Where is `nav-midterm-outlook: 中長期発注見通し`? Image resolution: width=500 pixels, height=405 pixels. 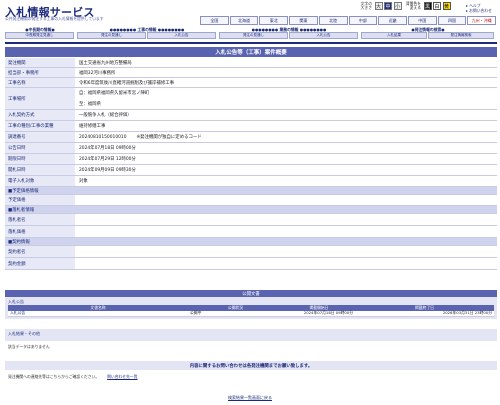 nav-midterm-outlook: 中長期発注見通し is located at coordinates (39, 35).